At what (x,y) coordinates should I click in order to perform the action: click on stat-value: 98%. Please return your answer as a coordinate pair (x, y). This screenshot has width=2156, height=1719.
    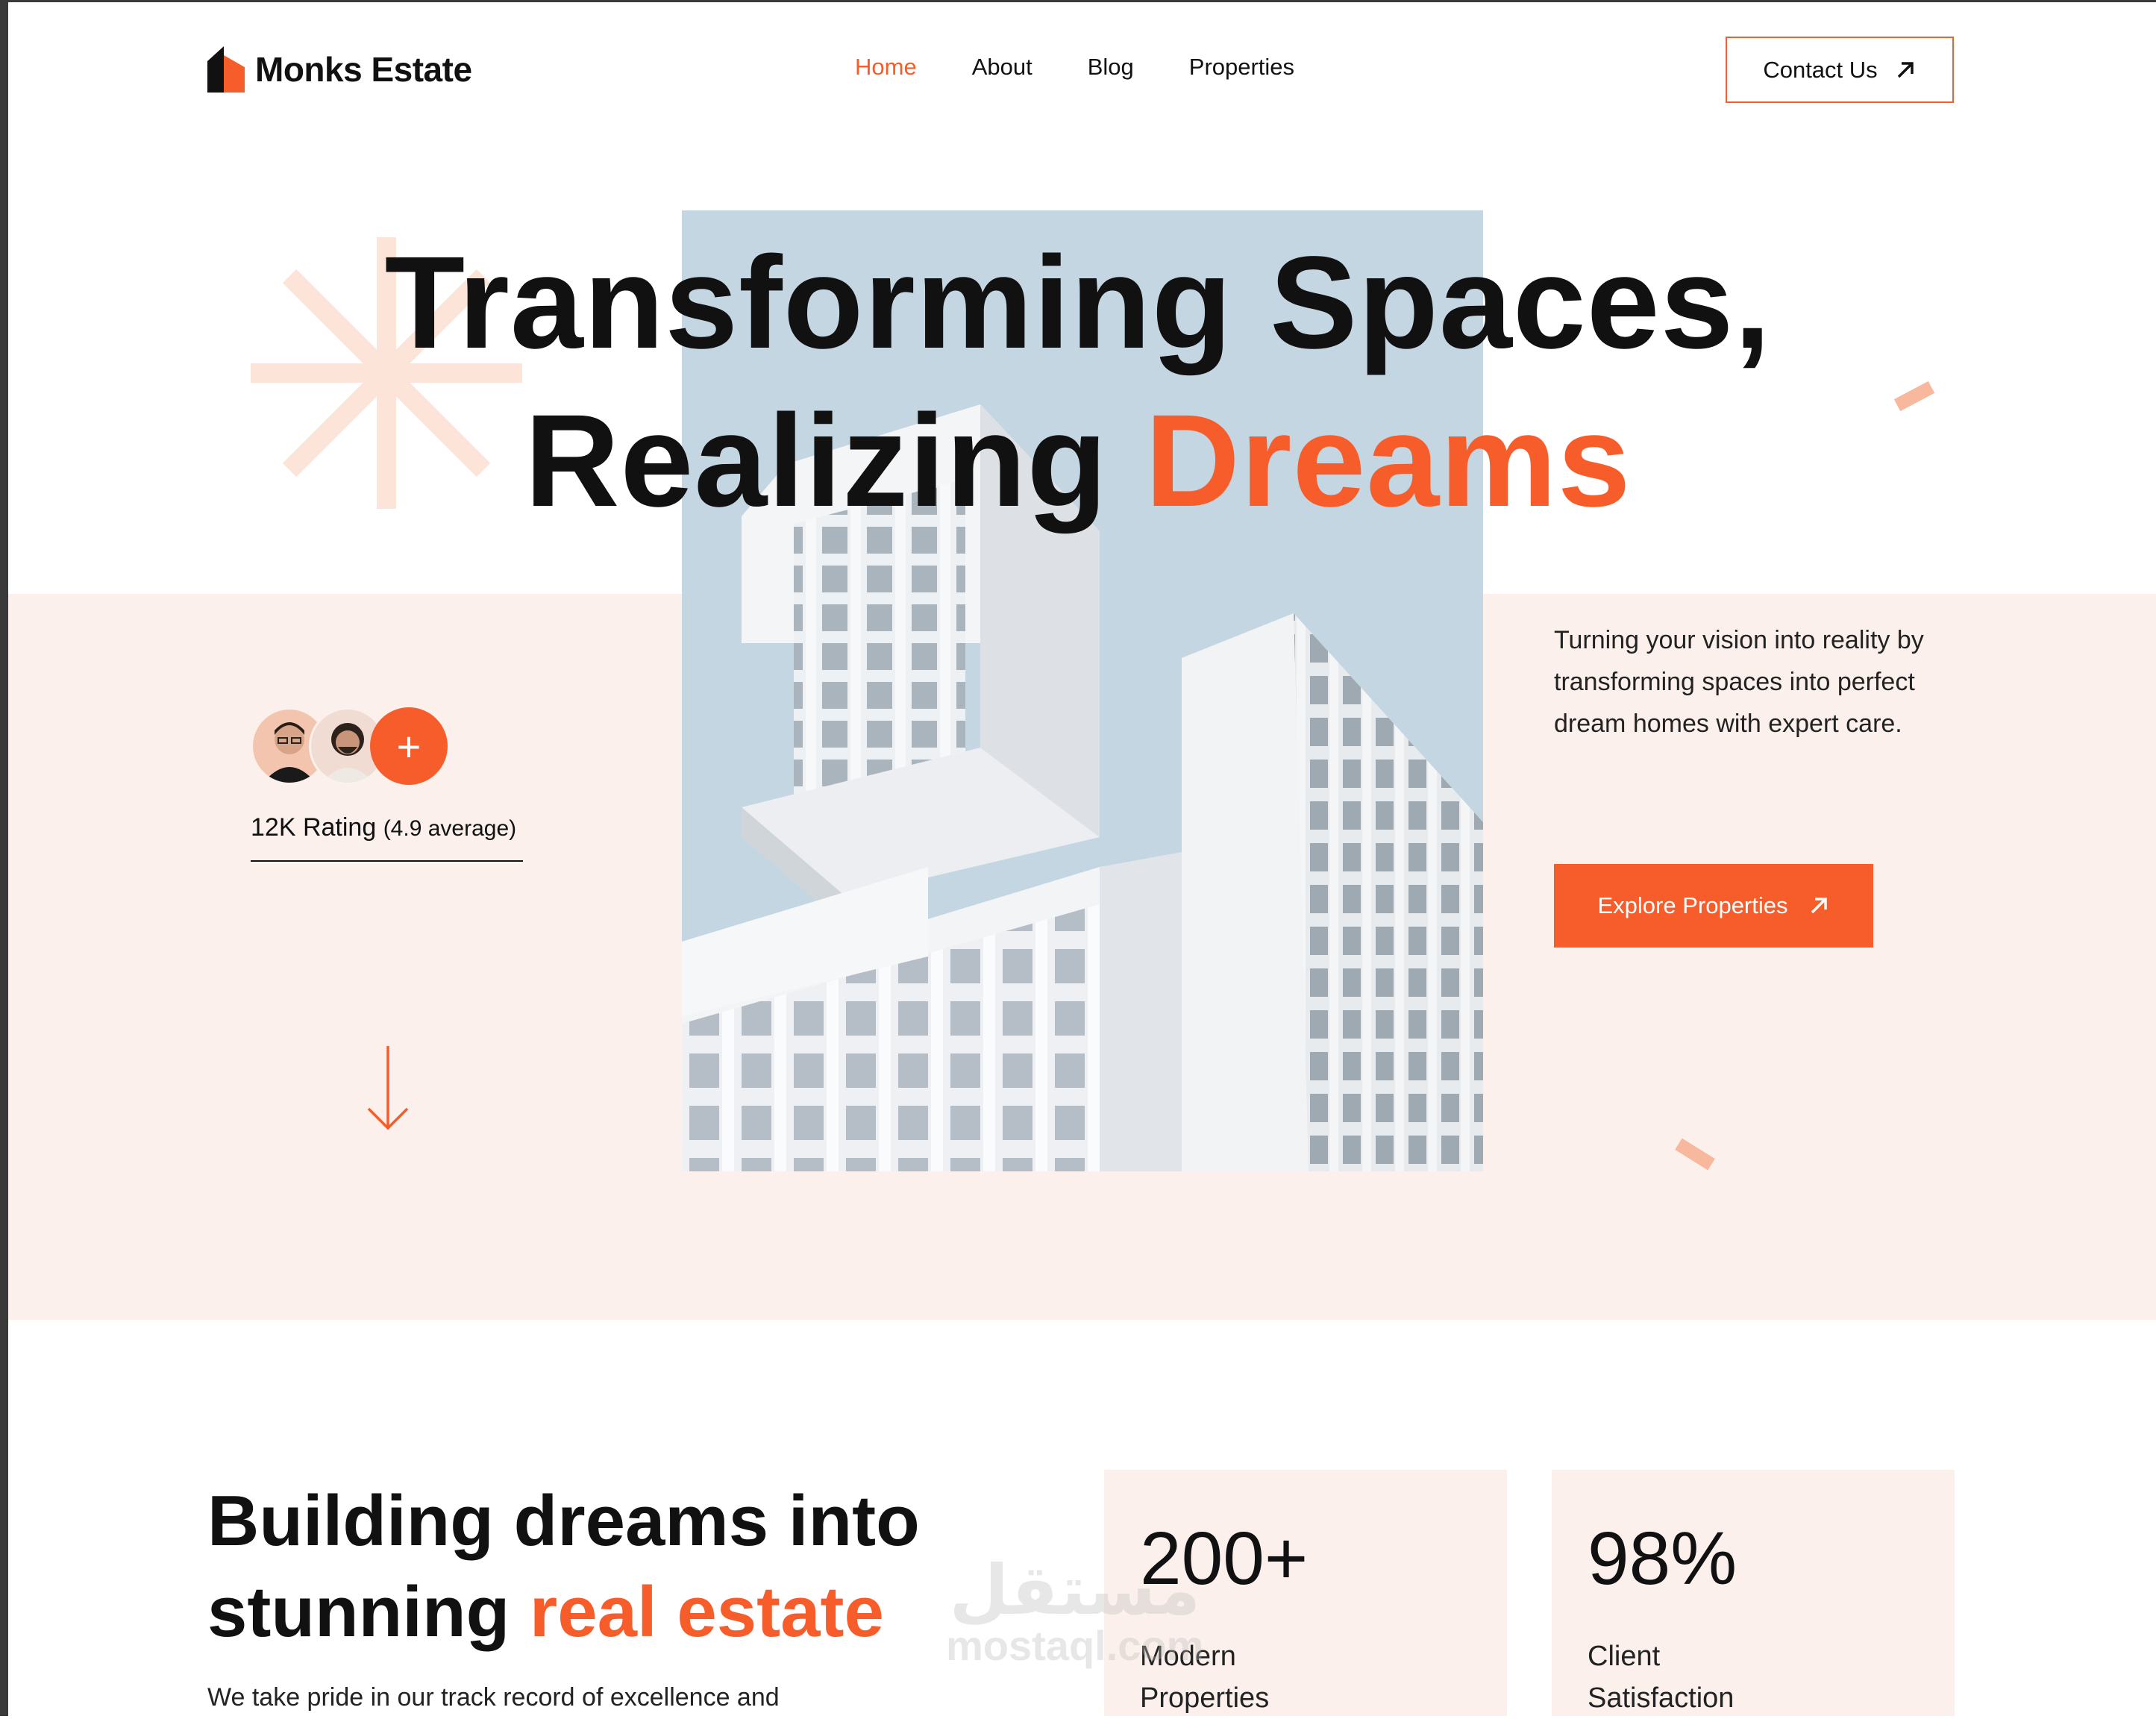
    Looking at the image, I should click on (1662, 1558).